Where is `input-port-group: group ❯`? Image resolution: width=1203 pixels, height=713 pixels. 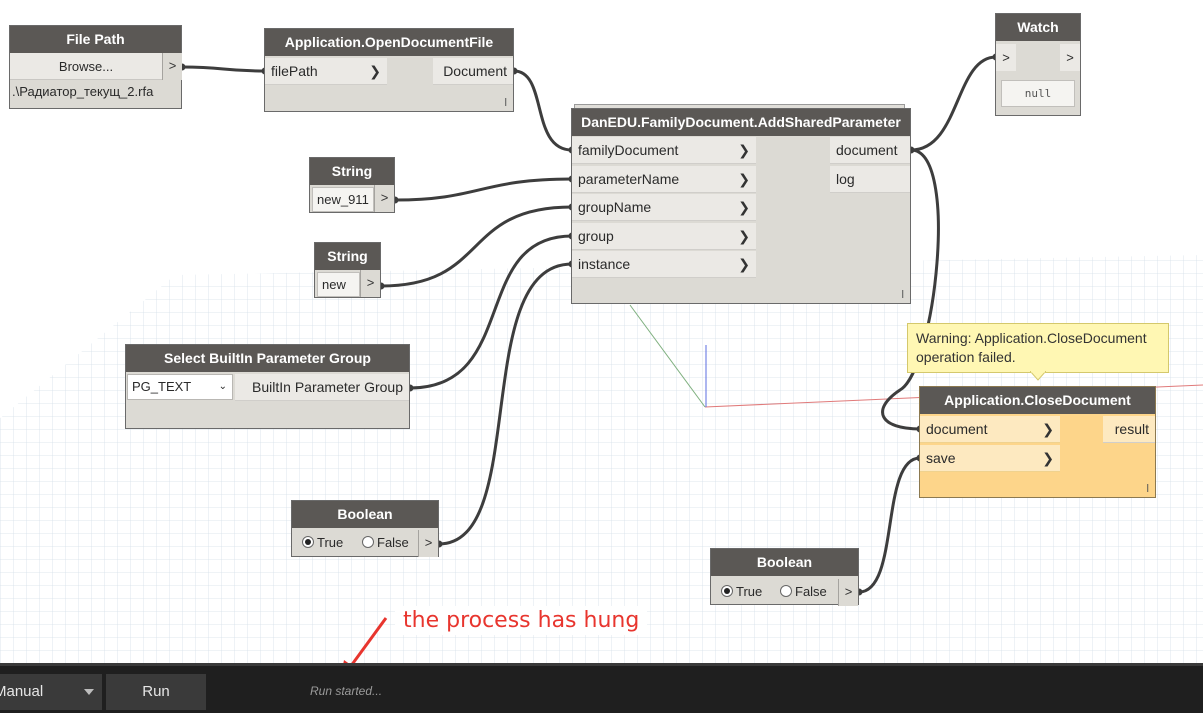
input-port-group: group ❯ is located at coordinates (664, 236).